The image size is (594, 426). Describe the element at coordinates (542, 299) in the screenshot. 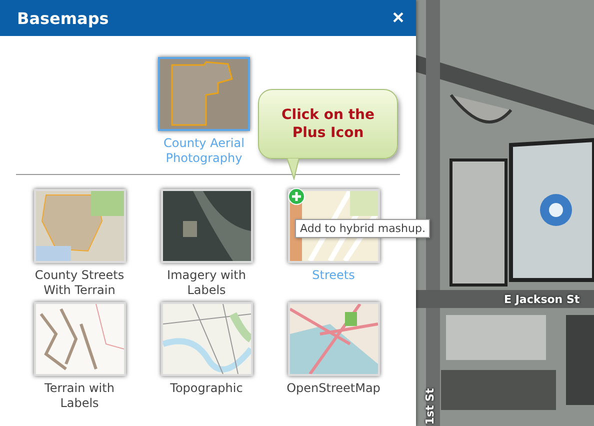

I see `street-label: E Jackson St` at that location.